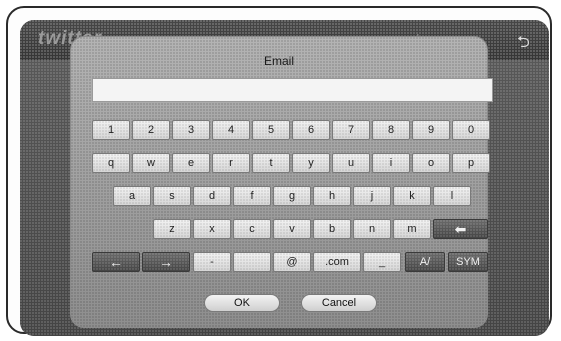  I want to click on key-at: @, so click(292, 262).